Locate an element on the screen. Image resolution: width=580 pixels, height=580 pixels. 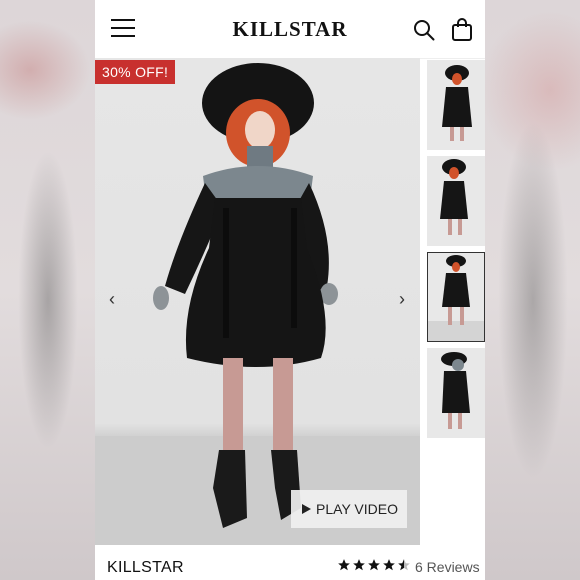
blurred-figure-right is located at coordinates (533, 300).